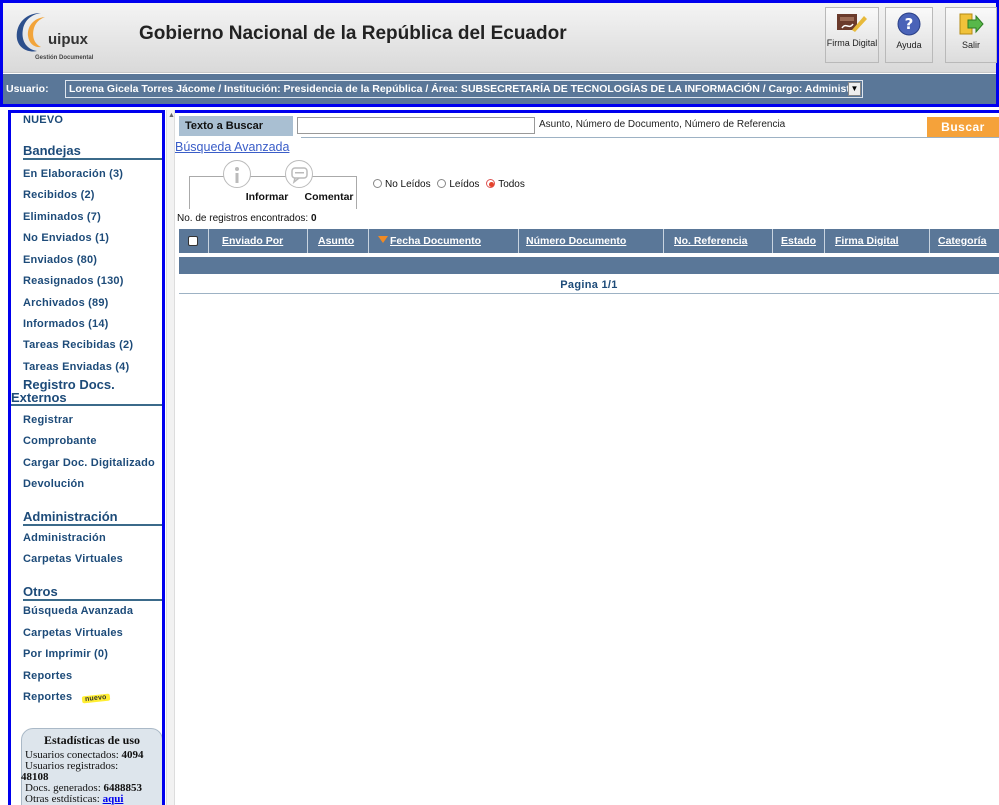  What do you see at coordinates (589, 265) in the screenshot?
I see `table-footer-row` at bounding box center [589, 265].